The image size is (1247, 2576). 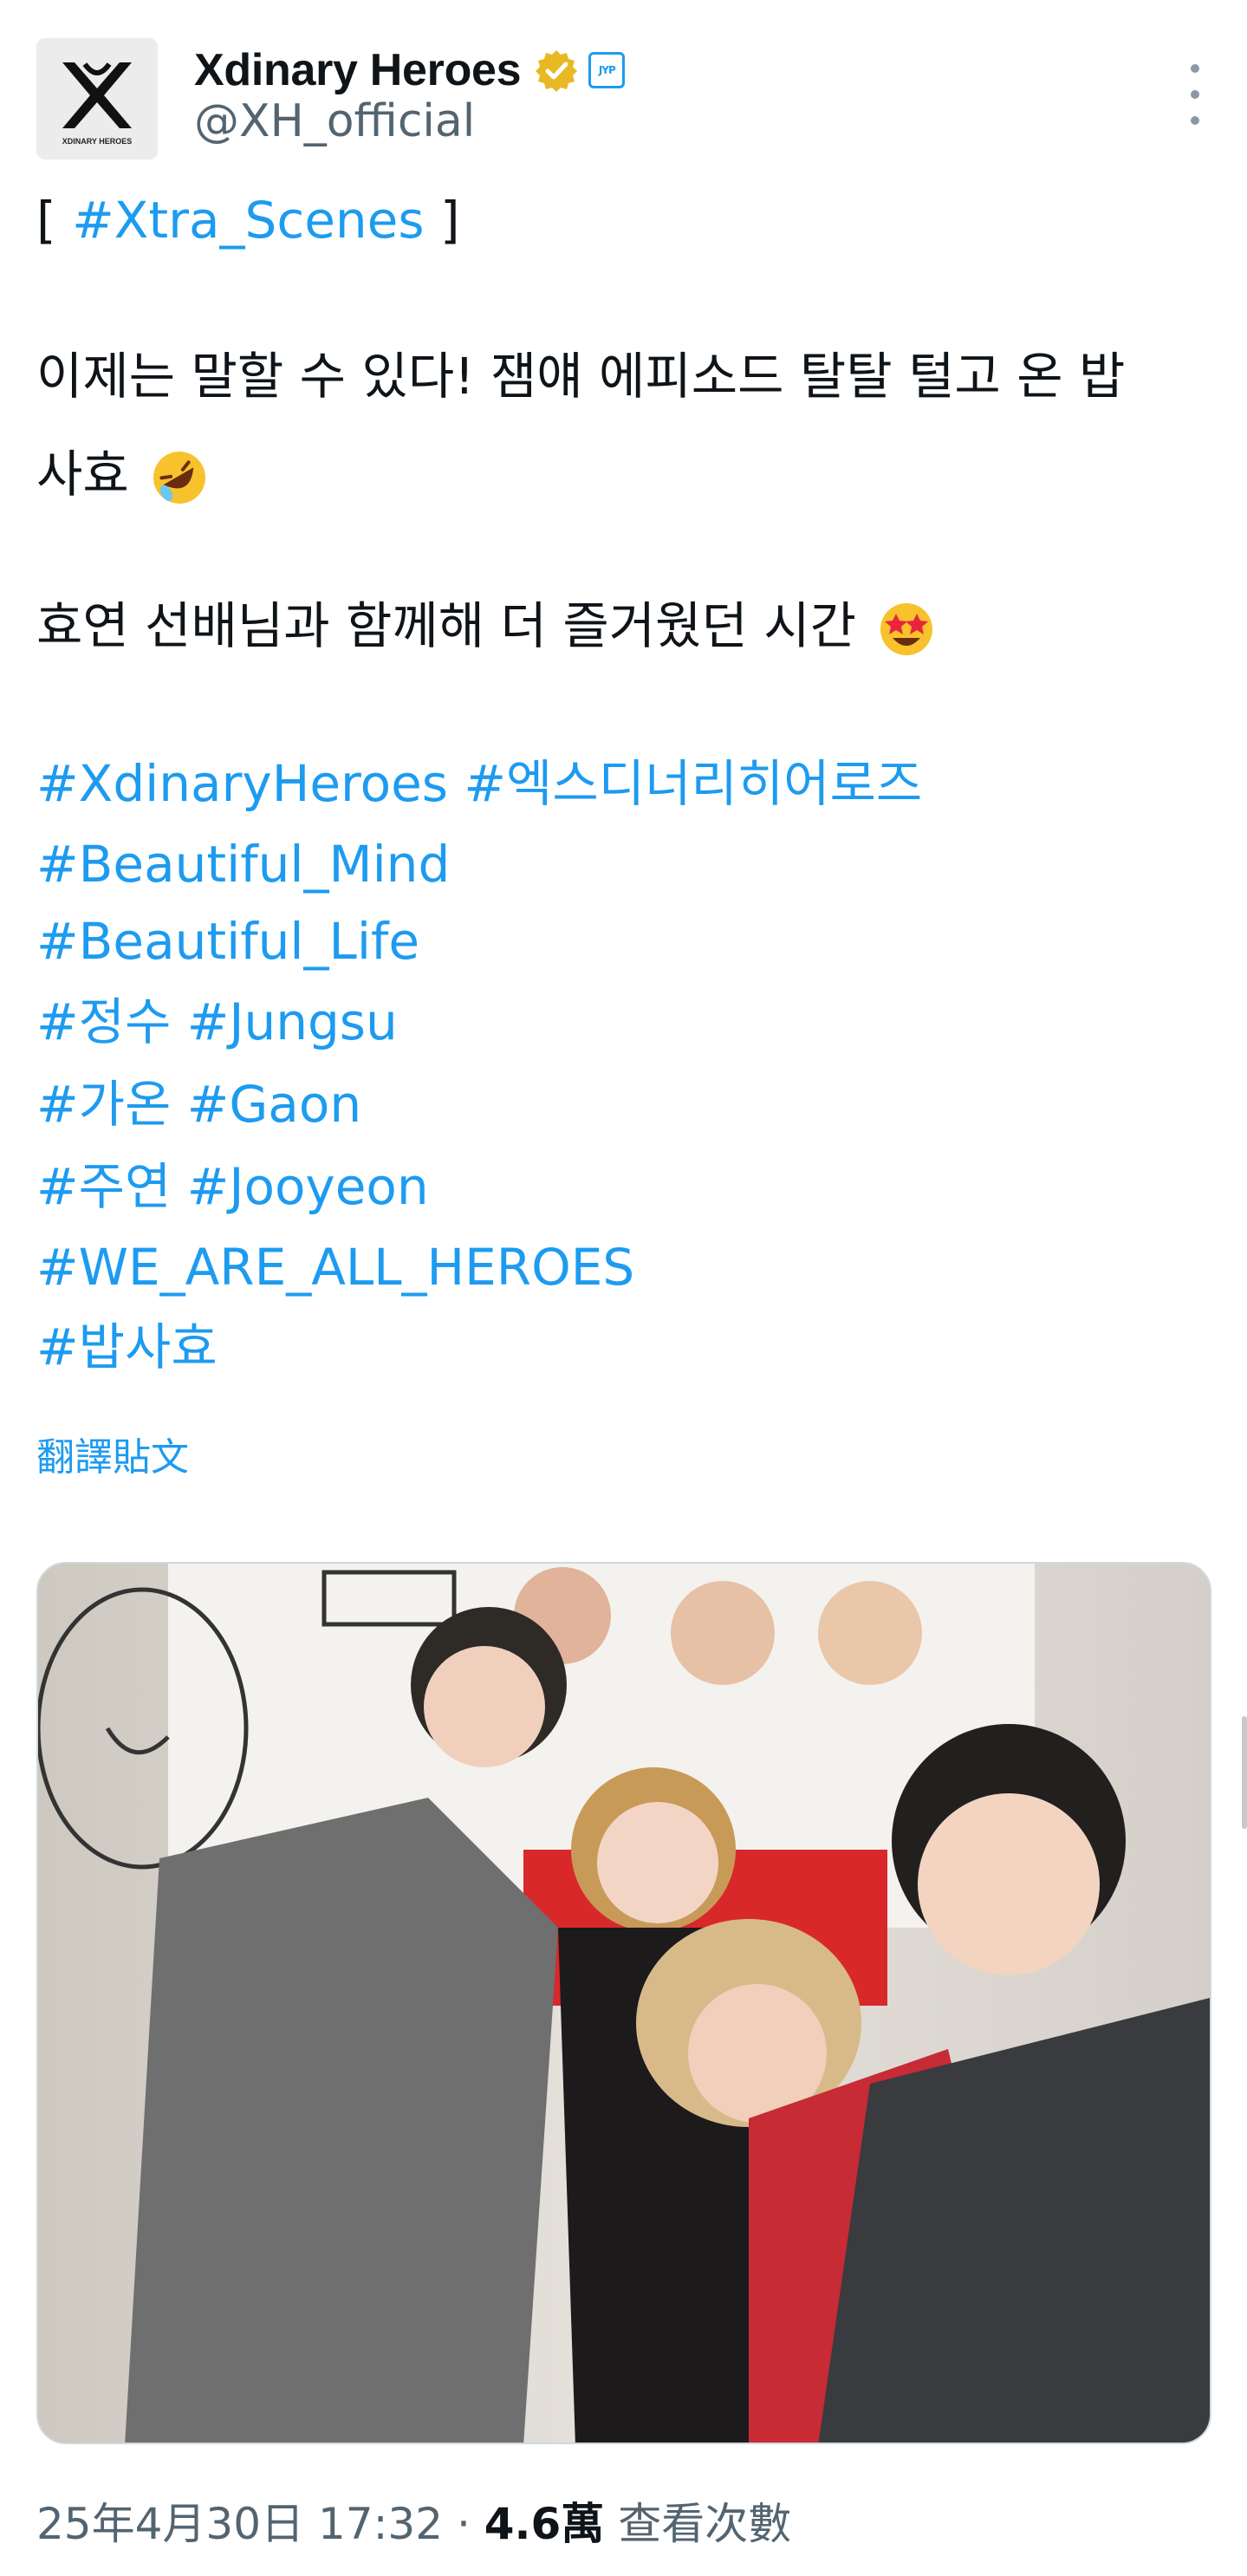 I want to click on tweet-meta: 25年4月30日 17:32 · 4.6萬 查看次數, so click(x=414, y=2524).